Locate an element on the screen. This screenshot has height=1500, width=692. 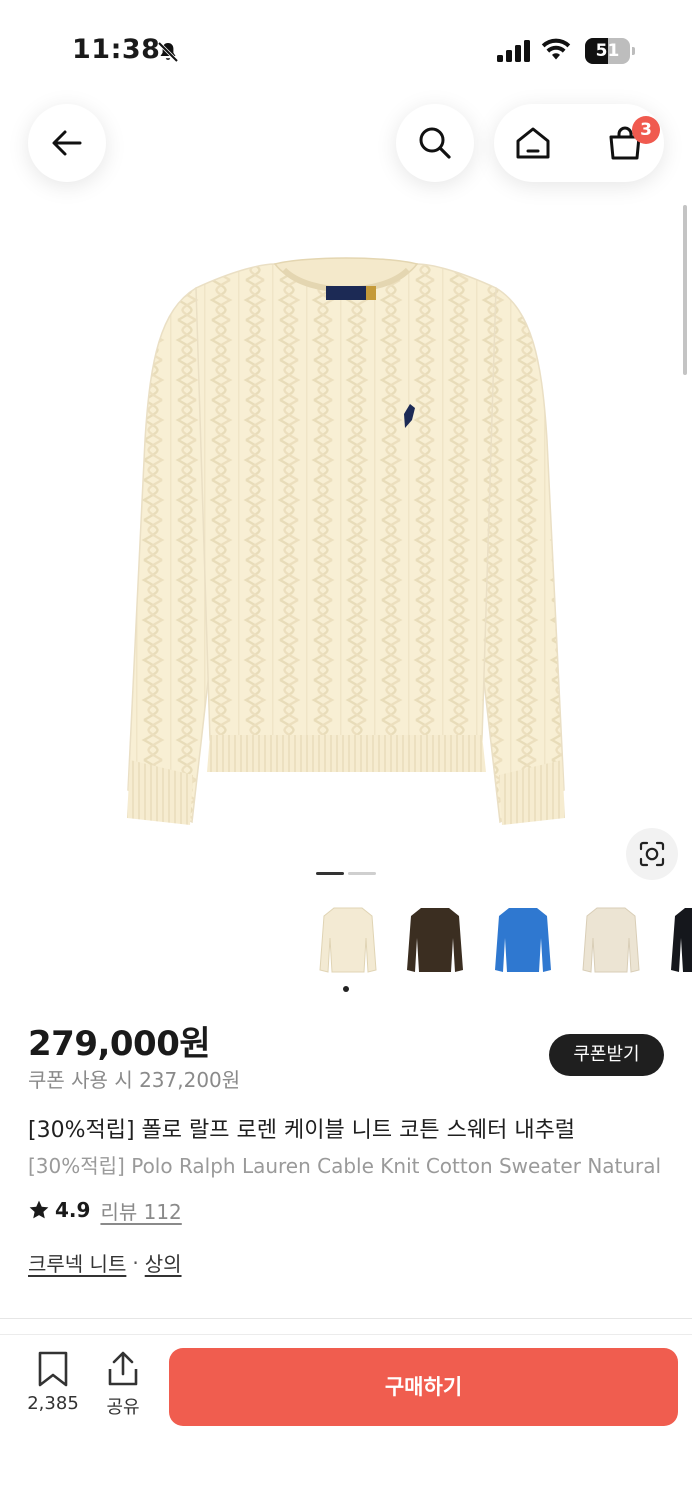
signal-icon is located at coordinates (513, 51).